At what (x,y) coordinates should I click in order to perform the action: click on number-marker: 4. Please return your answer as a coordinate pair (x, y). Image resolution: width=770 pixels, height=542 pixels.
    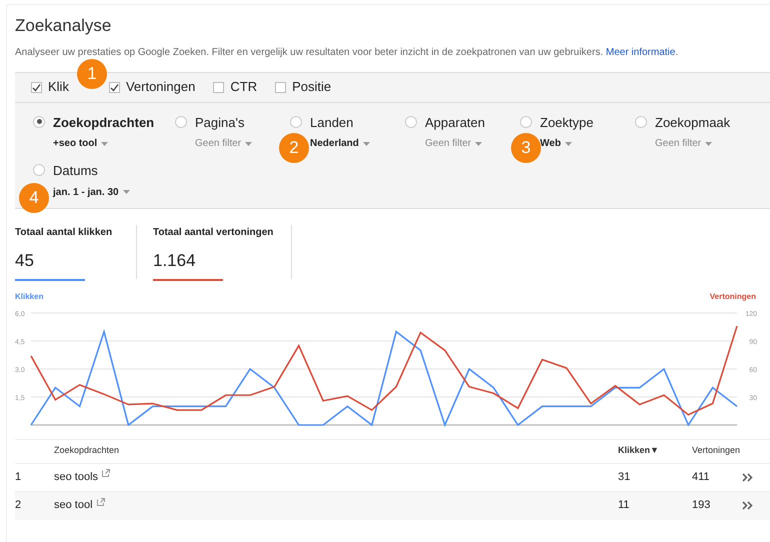
    Looking at the image, I should click on (34, 197).